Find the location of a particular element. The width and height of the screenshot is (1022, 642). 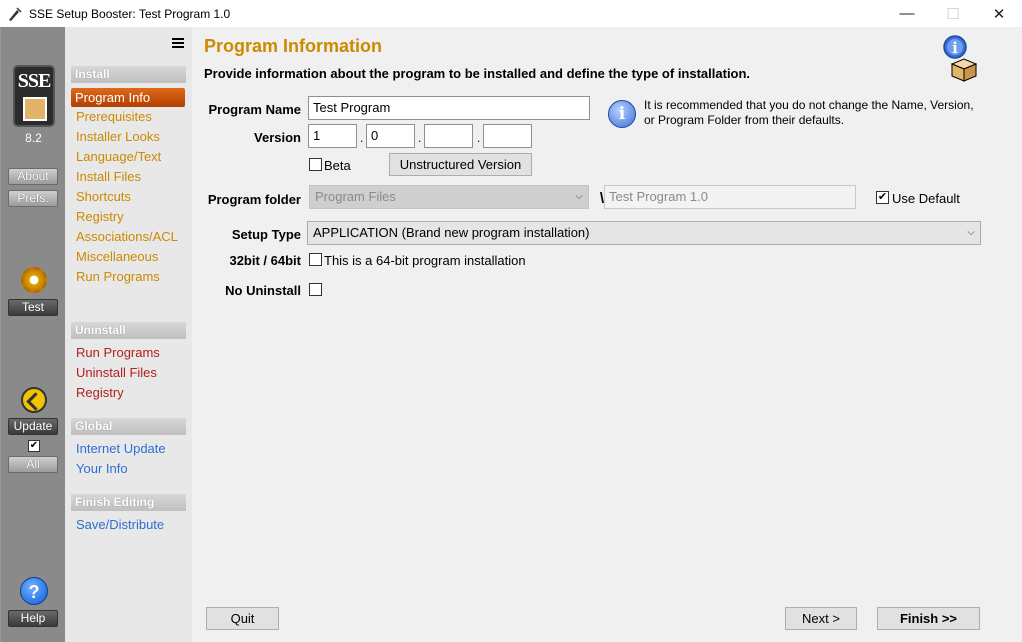

title-bar: SSE Setup Booster: Test Program 1.0 is located at coordinates (511, 13).